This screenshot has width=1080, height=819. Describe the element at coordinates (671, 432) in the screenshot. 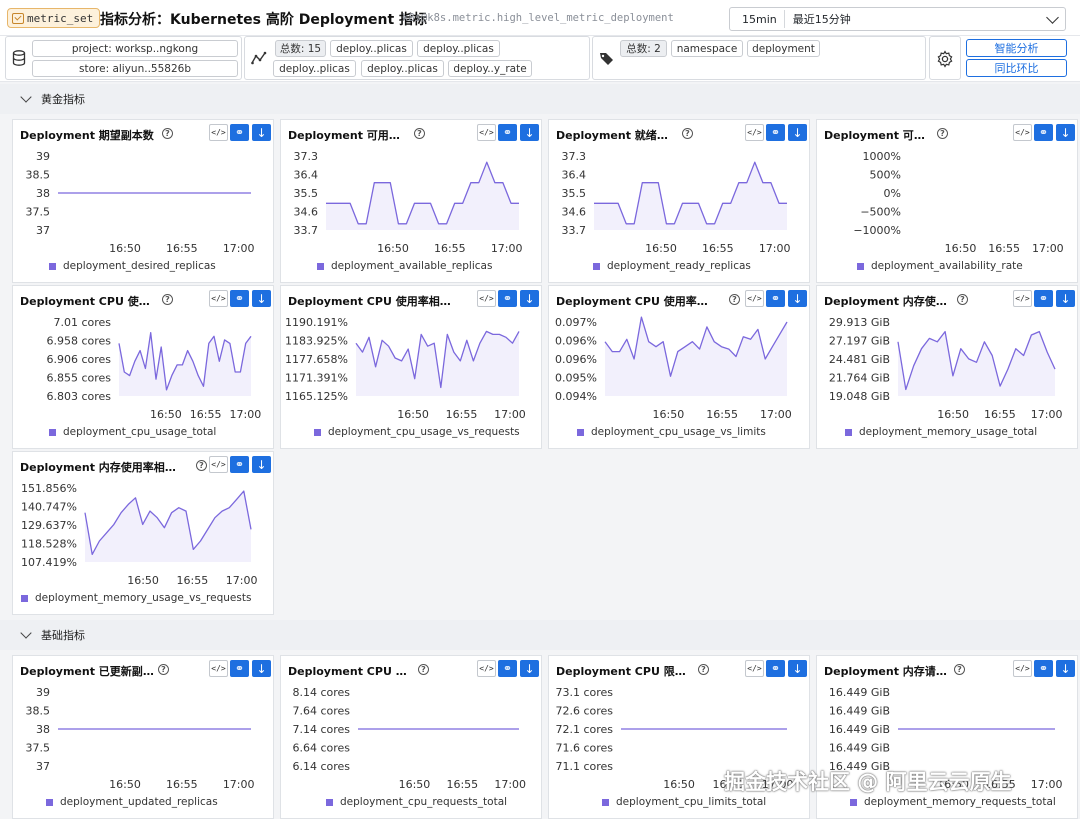

I see `chart-legend: deployment_cpu_usage_vs_limits` at that location.